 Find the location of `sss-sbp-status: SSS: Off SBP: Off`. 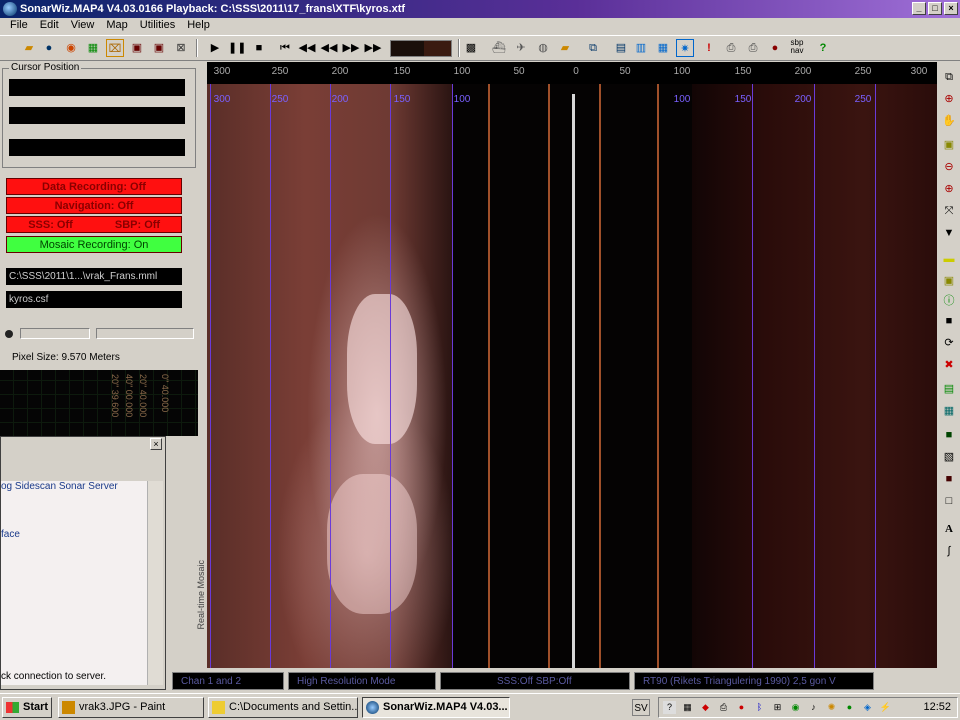

sss-sbp-status: SSS: Off SBP: Off is located at coordinates (94, 224).